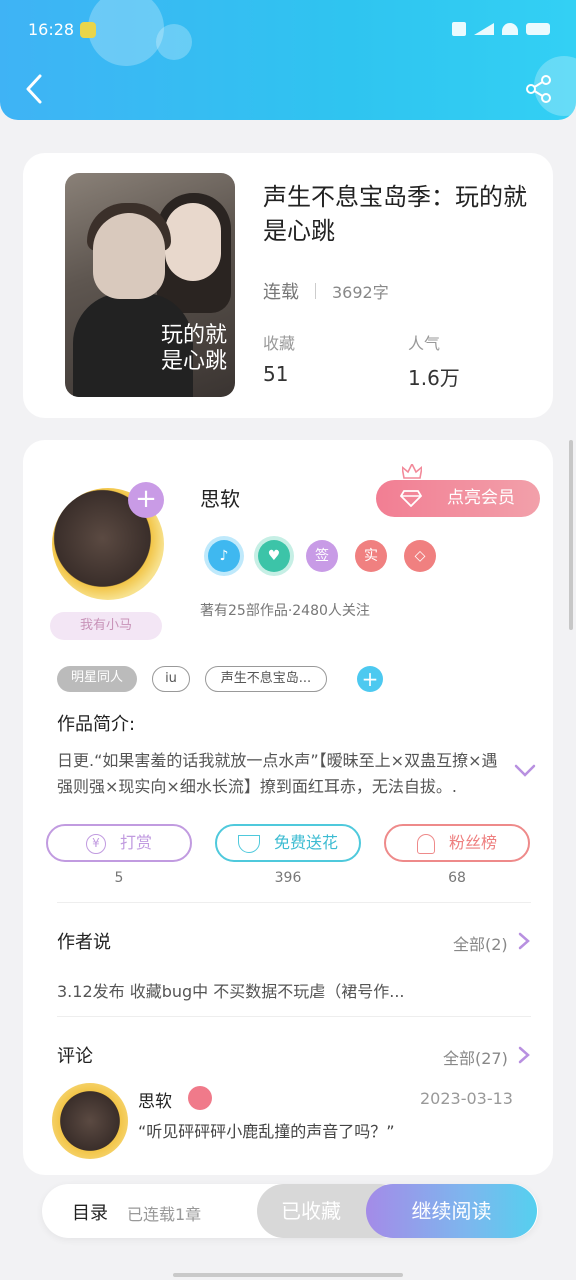  Describe the element at coordinates (220, 497) in the screenshot. I see `author-name: 思软` at that location.